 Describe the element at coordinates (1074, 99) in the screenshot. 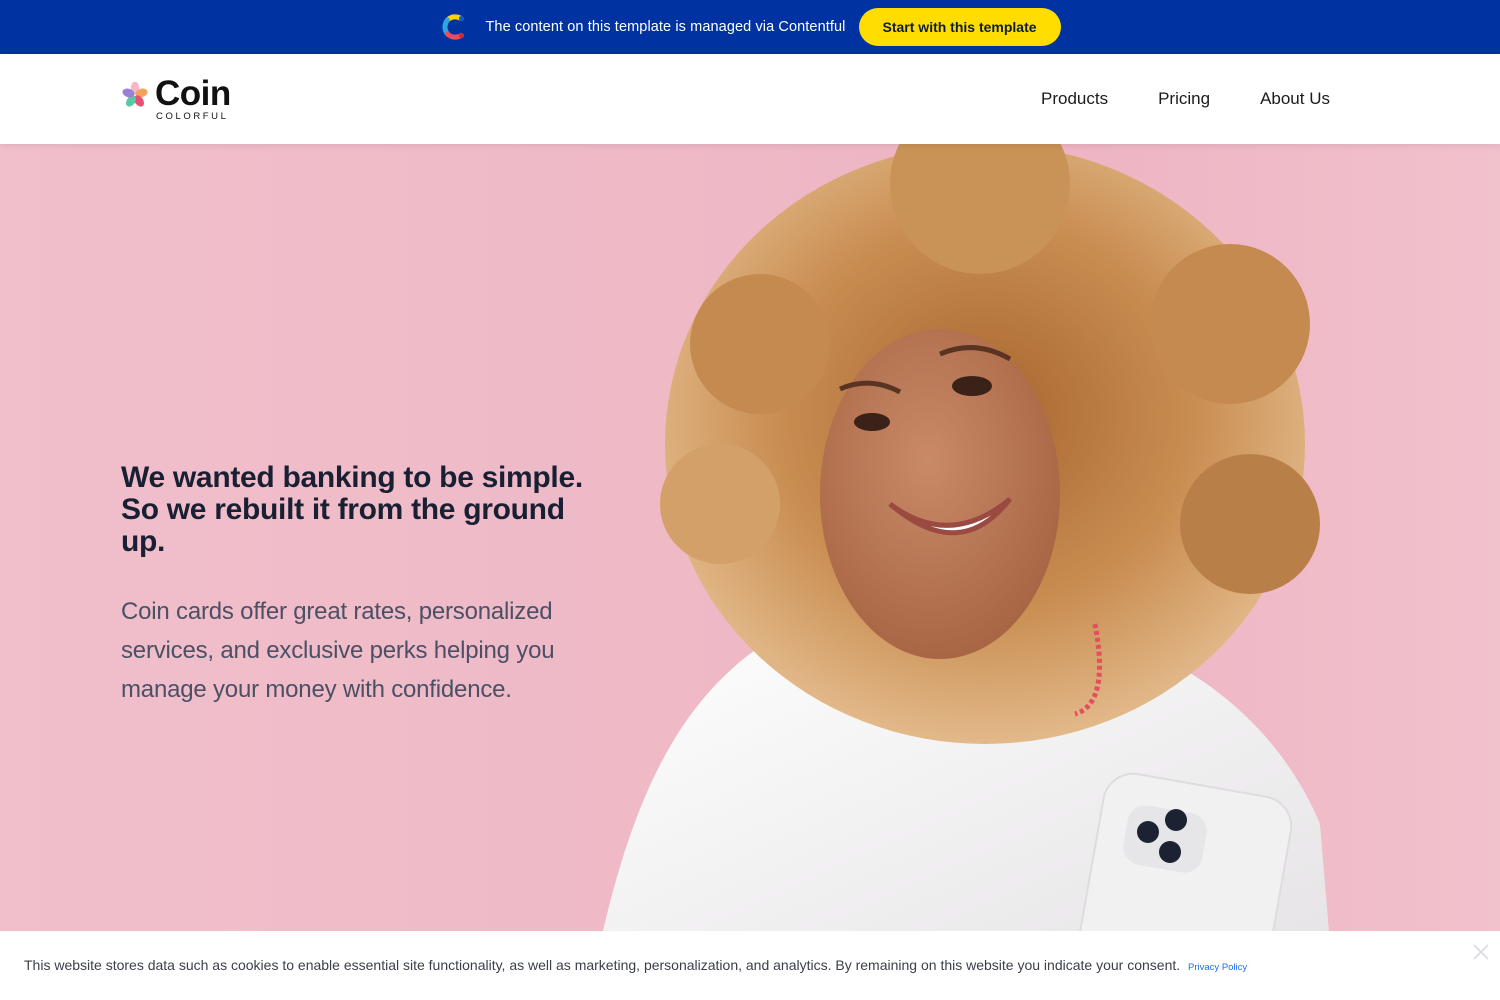

I see `nav-item-products: Products` at that location.